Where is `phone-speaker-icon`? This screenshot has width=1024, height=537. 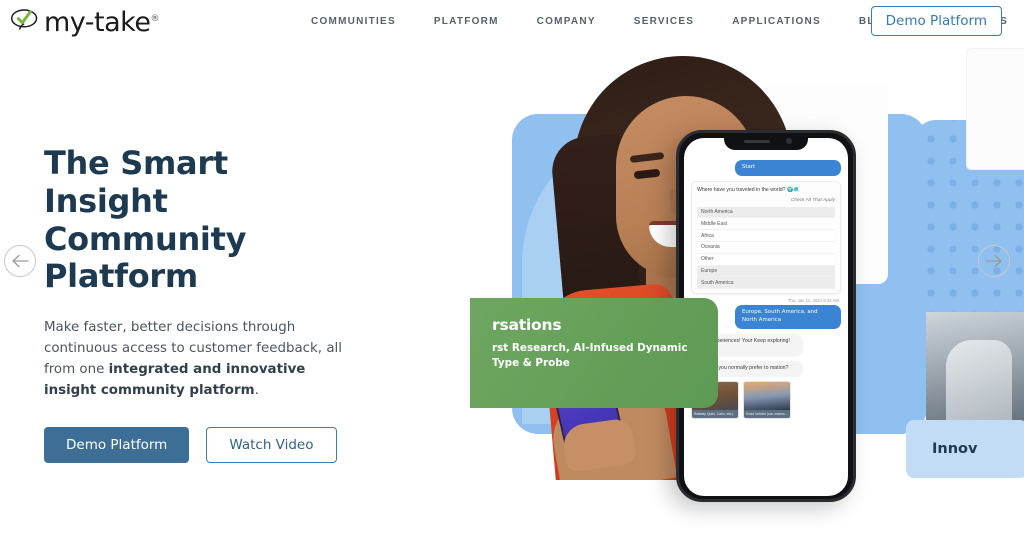 phone-speaker-icon is located at coordinates (757, 141).